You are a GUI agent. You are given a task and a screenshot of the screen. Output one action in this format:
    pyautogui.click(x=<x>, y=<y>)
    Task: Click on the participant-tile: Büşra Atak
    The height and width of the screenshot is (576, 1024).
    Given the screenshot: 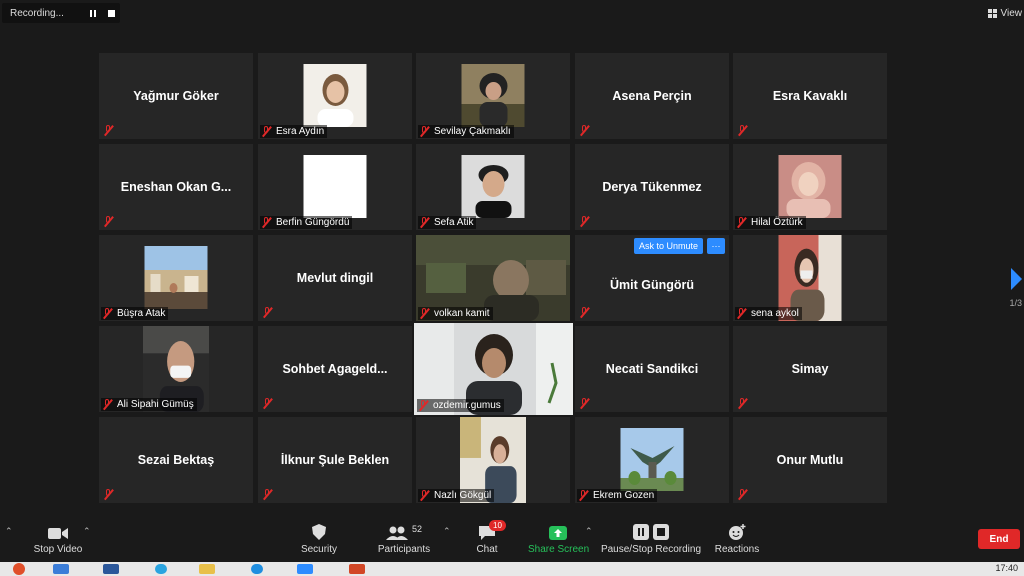 What is the action you would take?
    pyautogui.click(x=176, y=278)
    